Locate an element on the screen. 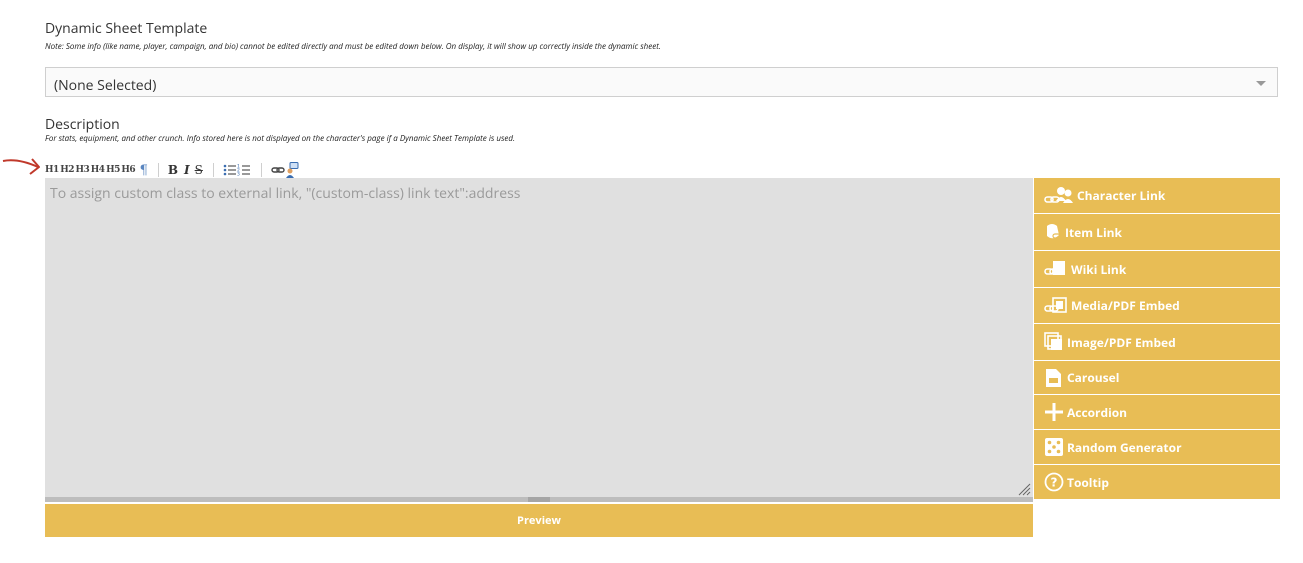  scrollbar-thumb is located at coordinates (539, 499).